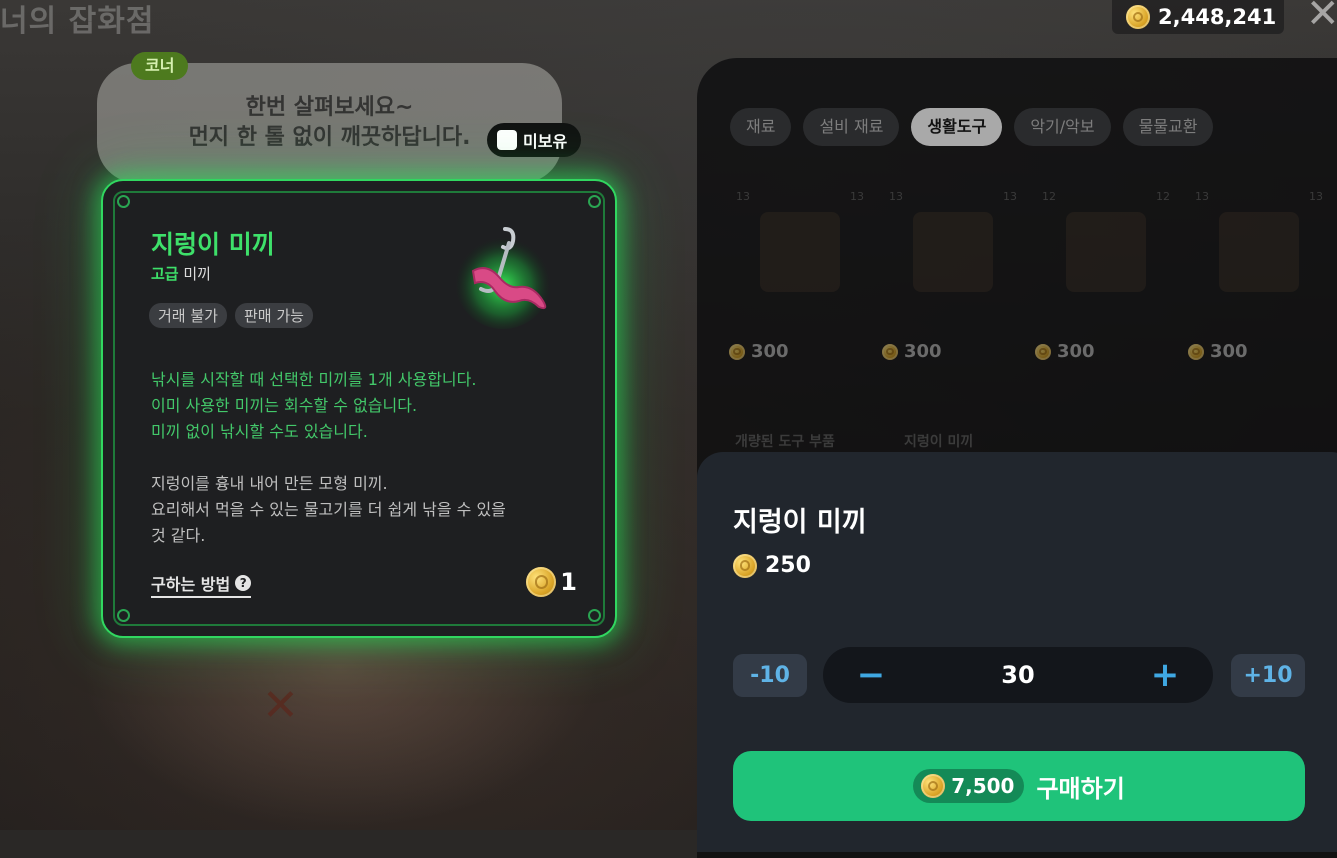 This screenshot has height=858, width=1337. Describe the element at coordinates (761, 127) in the screenshot. I see `tab-materials: 재료` at that location.